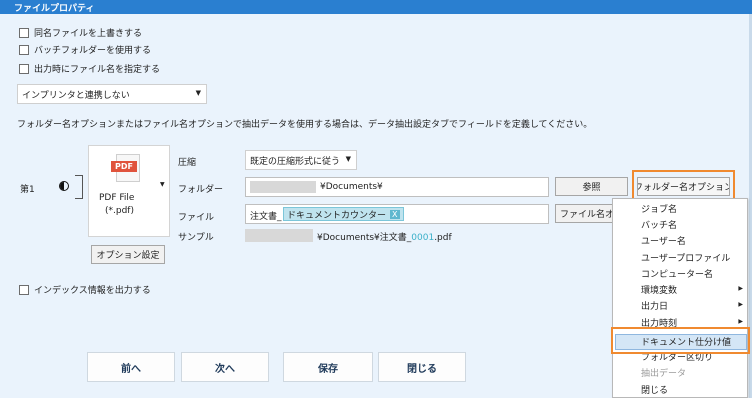 Image resolution: width=752 pixels, height=398 pixels. I want to click on menu-item: ジョブ名, so click(659, 208).